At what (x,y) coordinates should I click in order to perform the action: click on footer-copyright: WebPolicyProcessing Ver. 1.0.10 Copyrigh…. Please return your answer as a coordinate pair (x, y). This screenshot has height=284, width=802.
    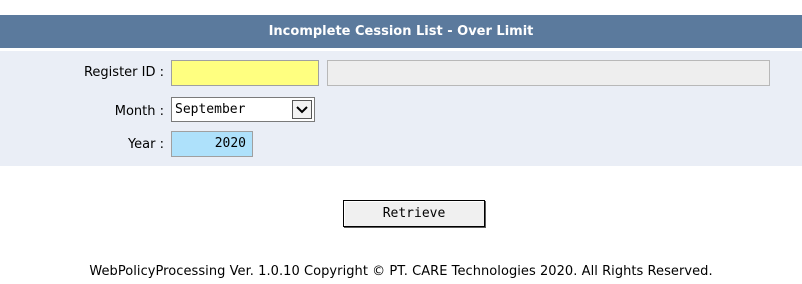
    Looking at the image, I should click on (401, 271).